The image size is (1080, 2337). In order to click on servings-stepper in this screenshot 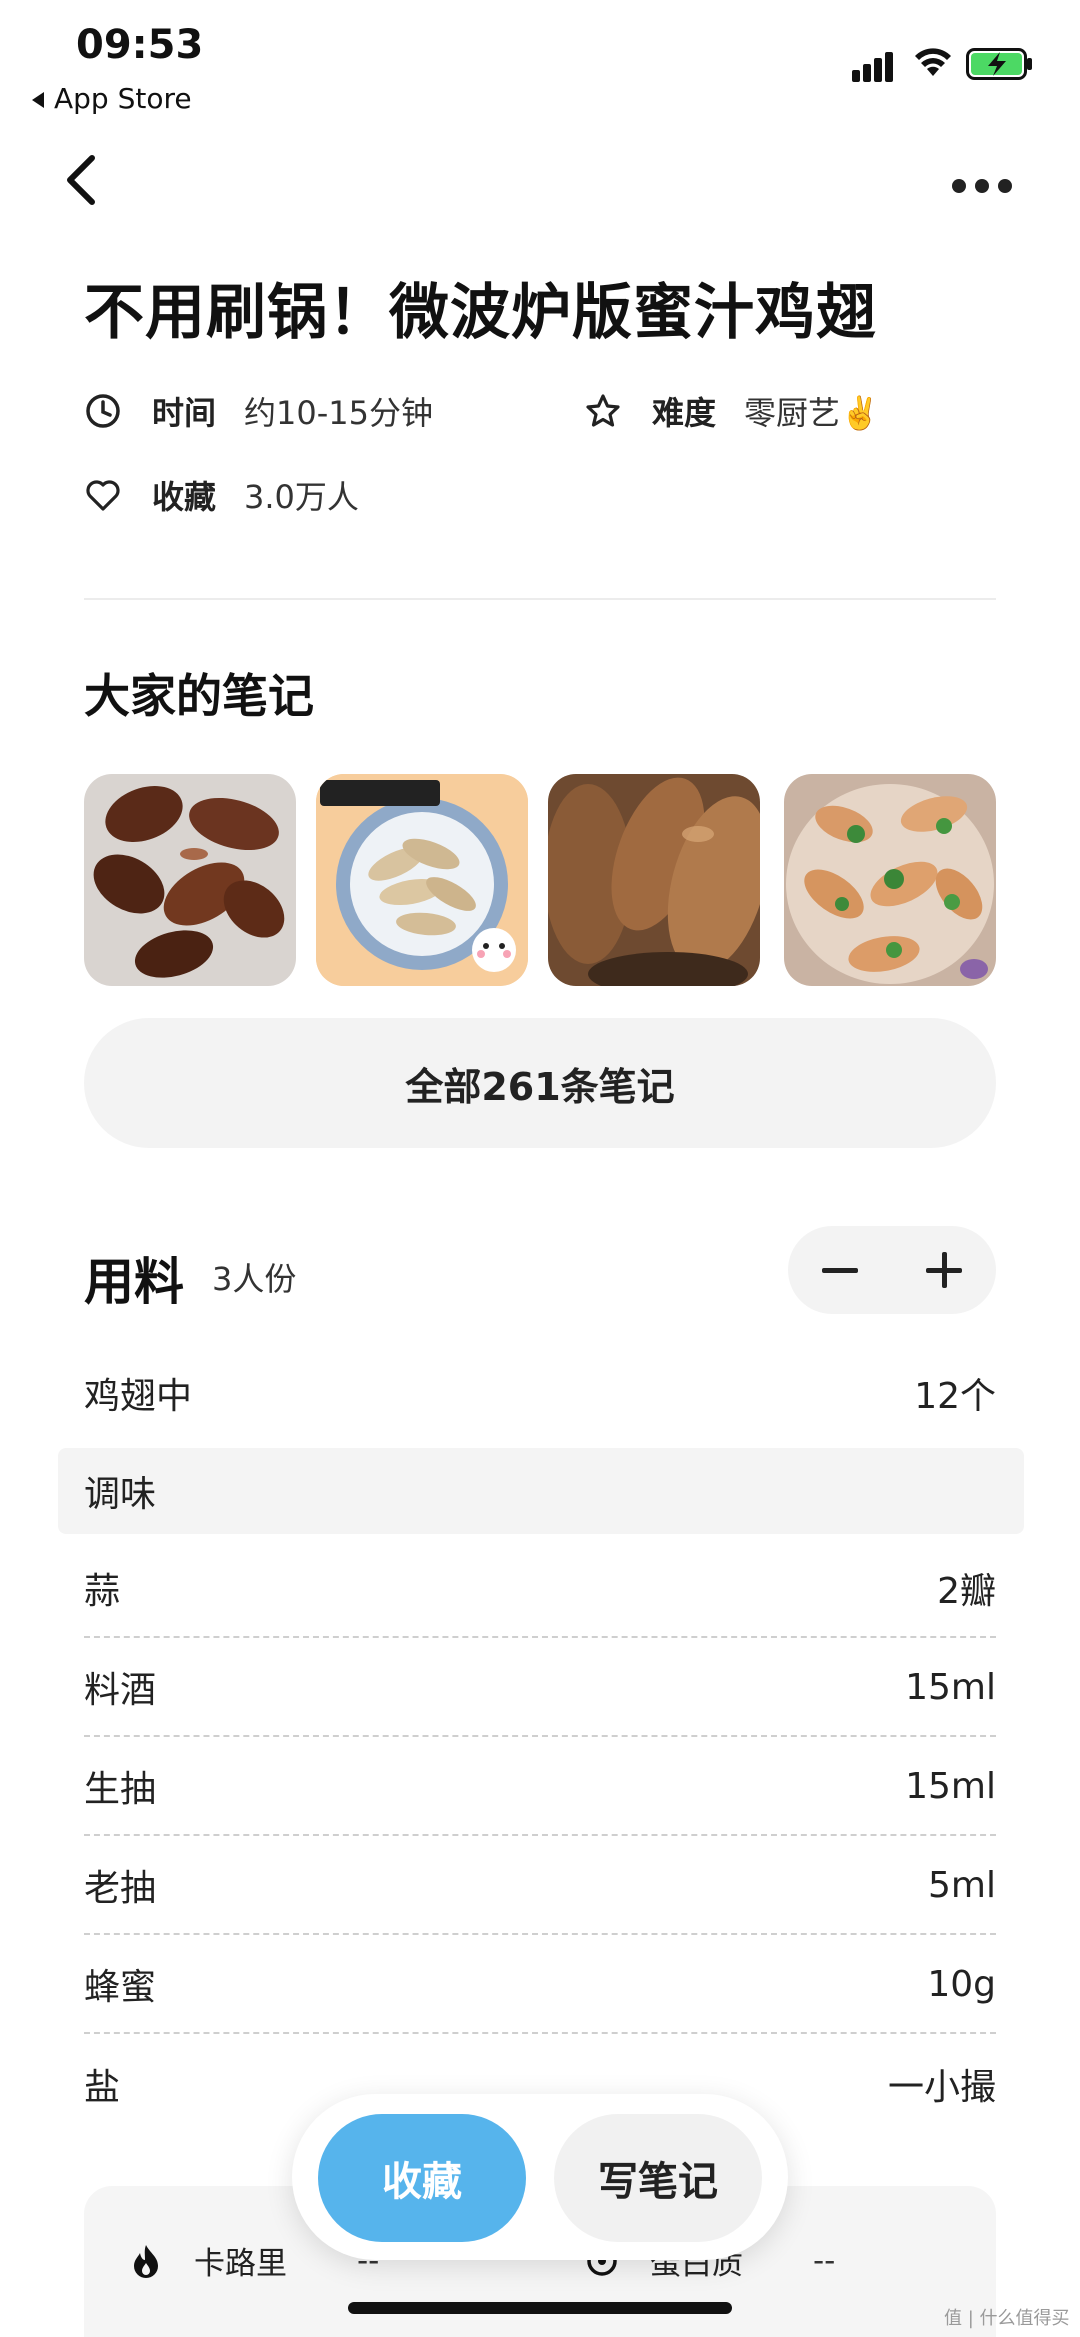, I will do `click(892, 1270)`.